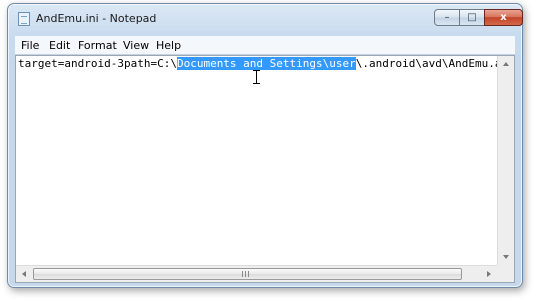  I want to click on vertical-scrollbar, so click(505, 160).